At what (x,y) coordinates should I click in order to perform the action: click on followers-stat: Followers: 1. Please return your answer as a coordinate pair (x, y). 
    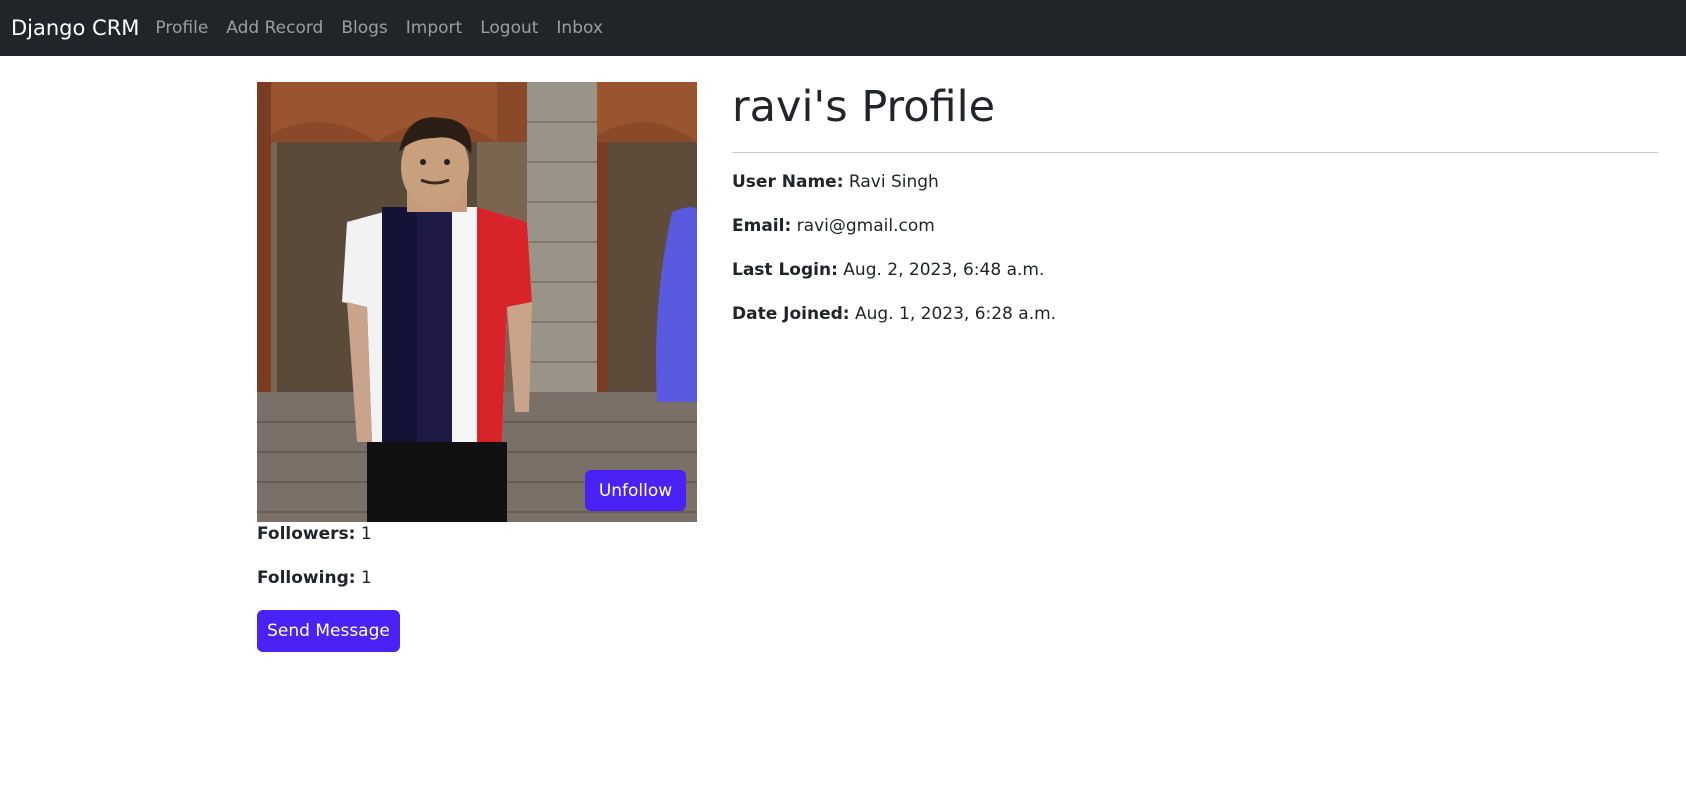
    Looking at the image, I should click on (314, 534).